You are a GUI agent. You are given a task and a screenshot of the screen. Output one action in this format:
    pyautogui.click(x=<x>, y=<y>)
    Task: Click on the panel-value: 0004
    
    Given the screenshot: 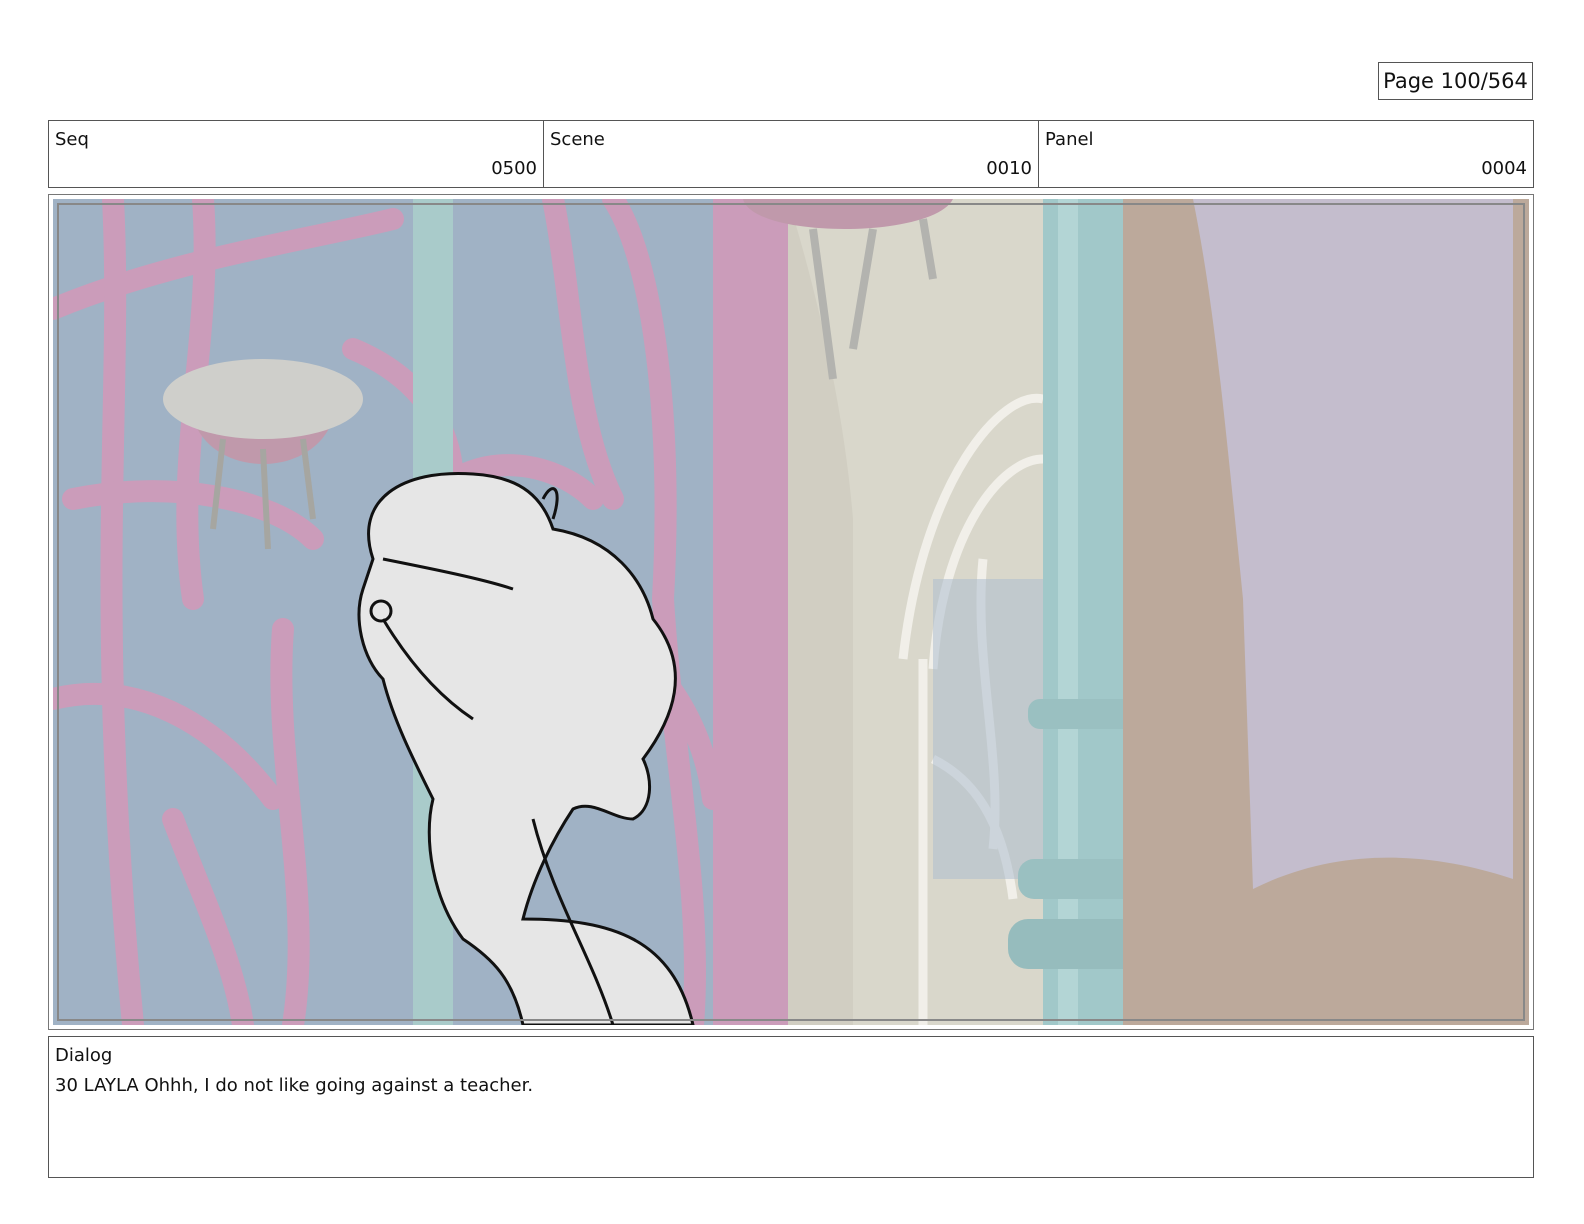 What is the action you would take?
    pyautogui.click(x=1504, y=168)
    